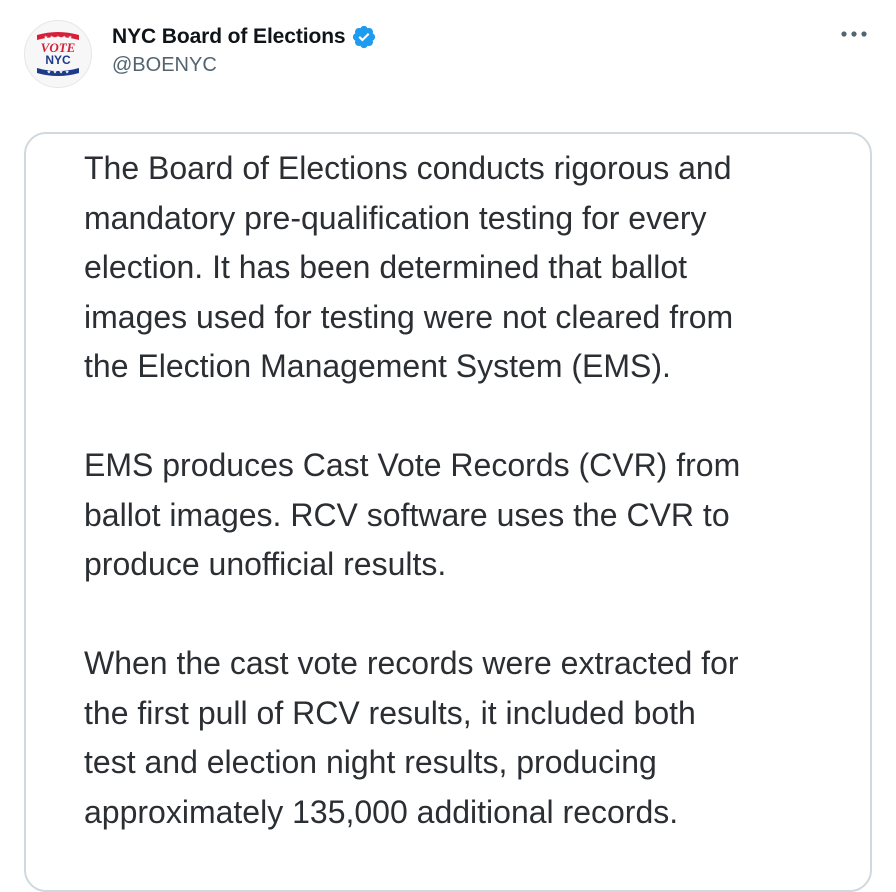  I want to click on author-handle: @BOENYC, so click(244, 65).